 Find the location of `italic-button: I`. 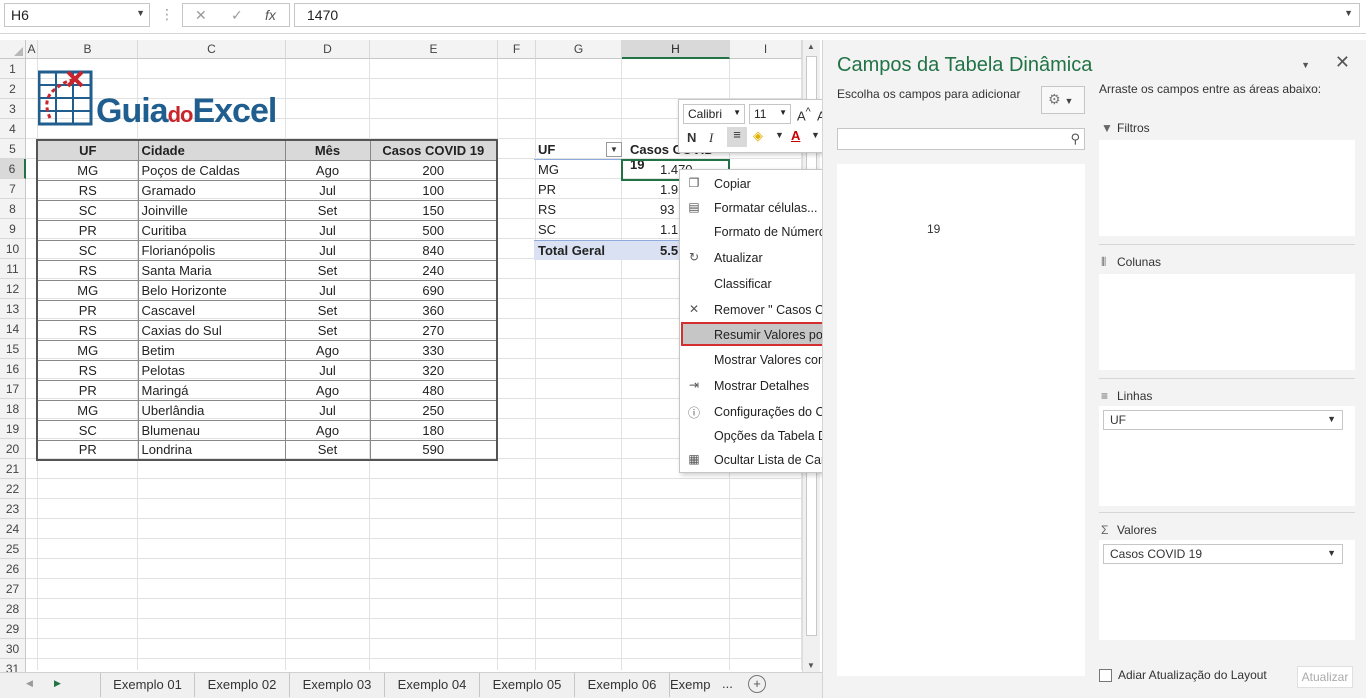

italic-button: I is located at coordinates (711, 138).